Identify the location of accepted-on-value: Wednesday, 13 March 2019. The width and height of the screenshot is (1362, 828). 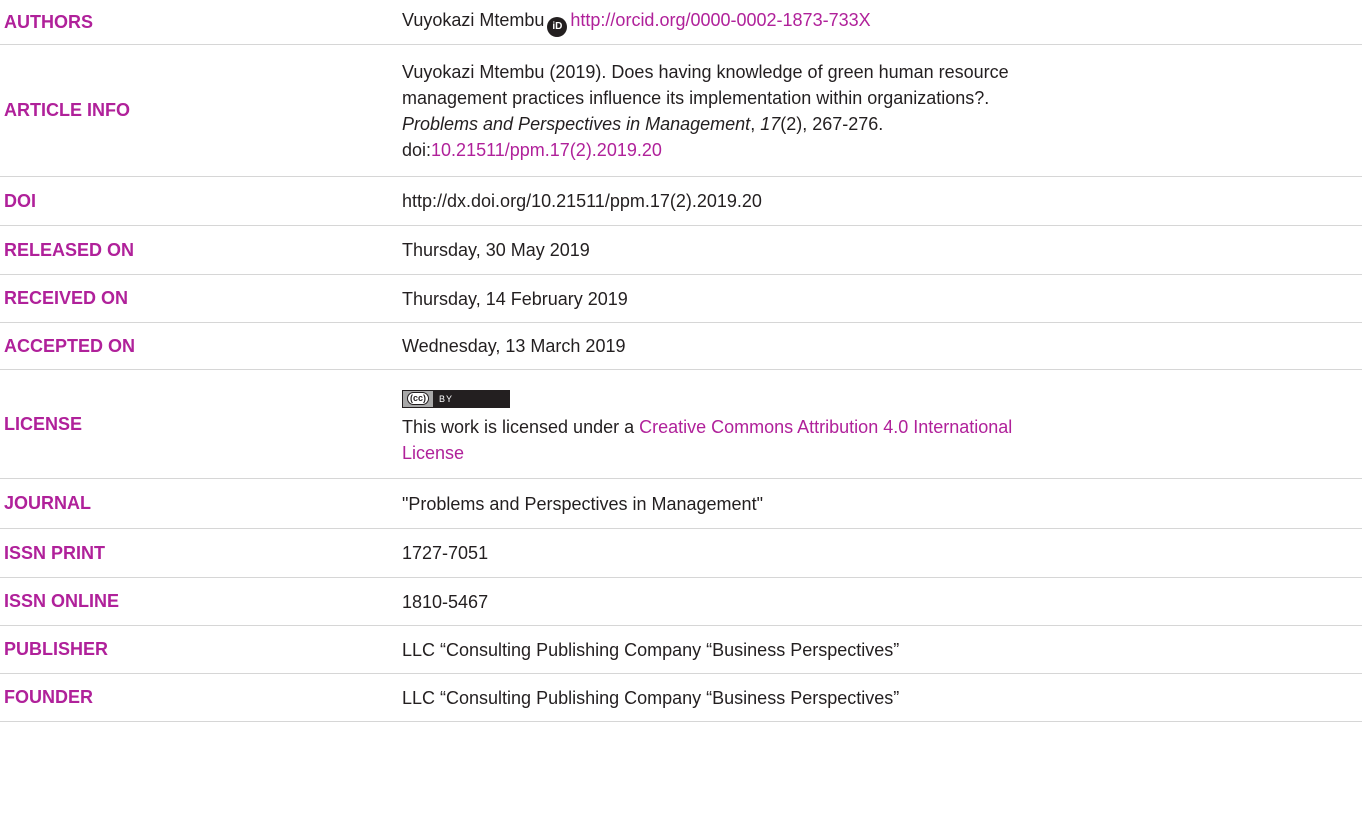
(514, 346).